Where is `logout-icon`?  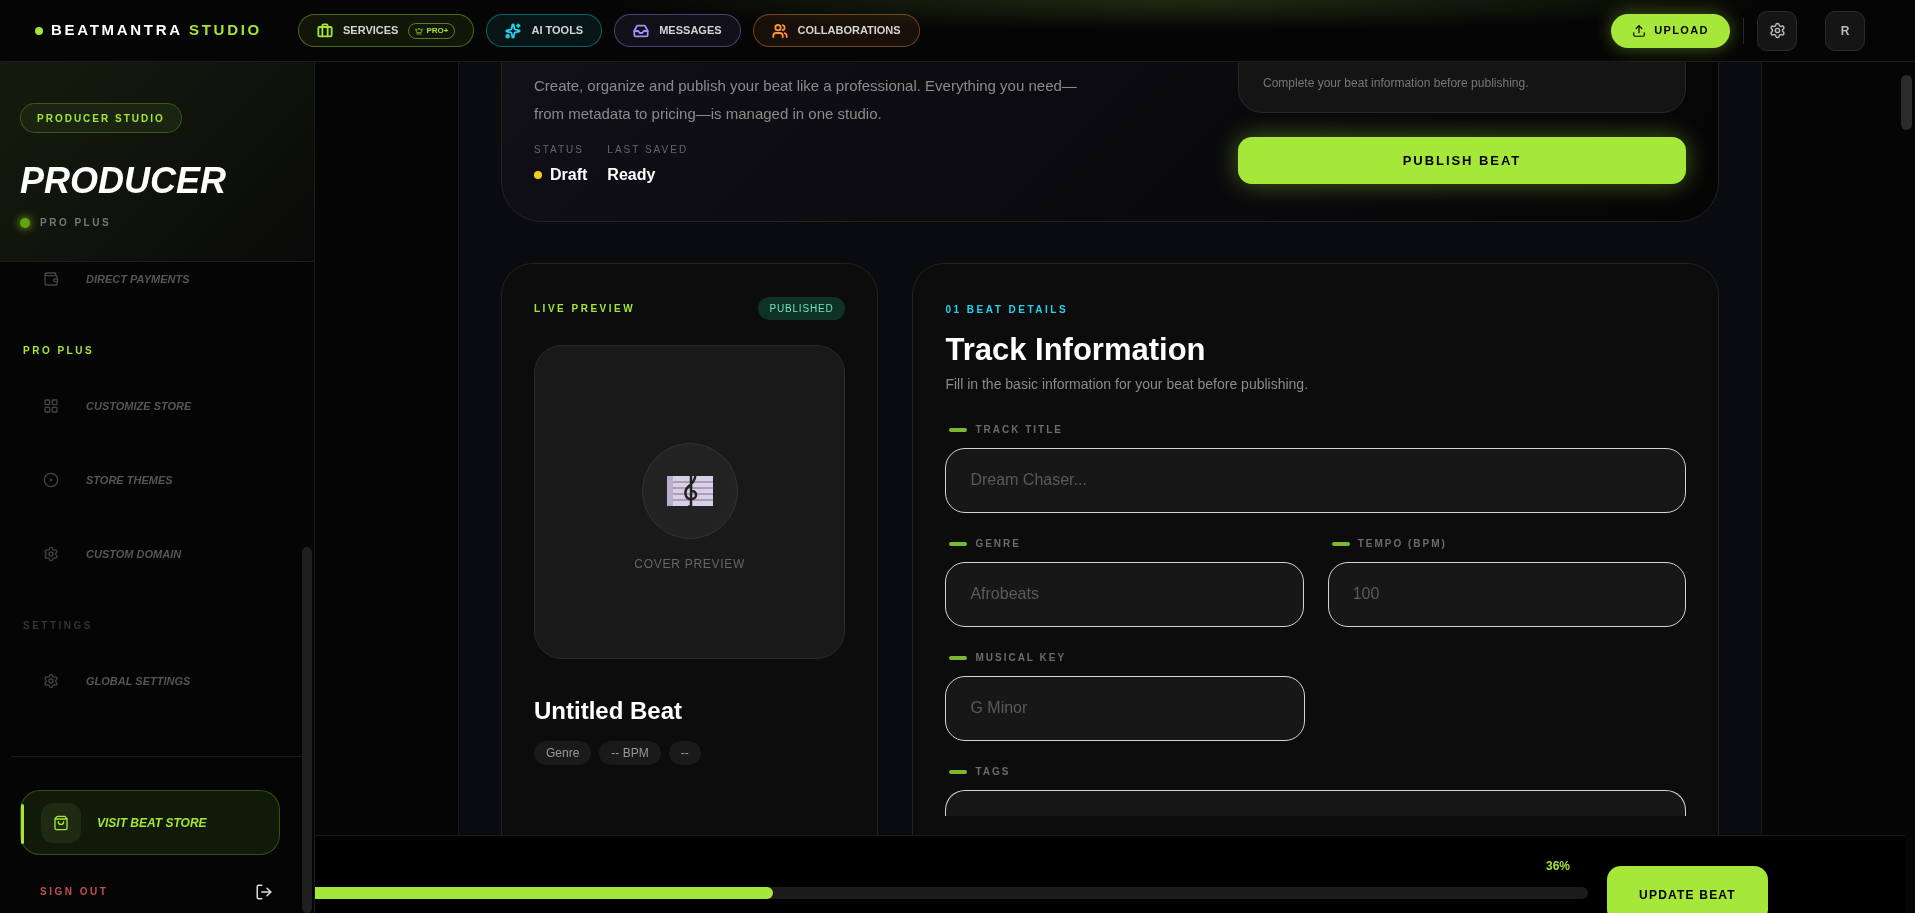
logout-icon is located at coordinates (264, 891).